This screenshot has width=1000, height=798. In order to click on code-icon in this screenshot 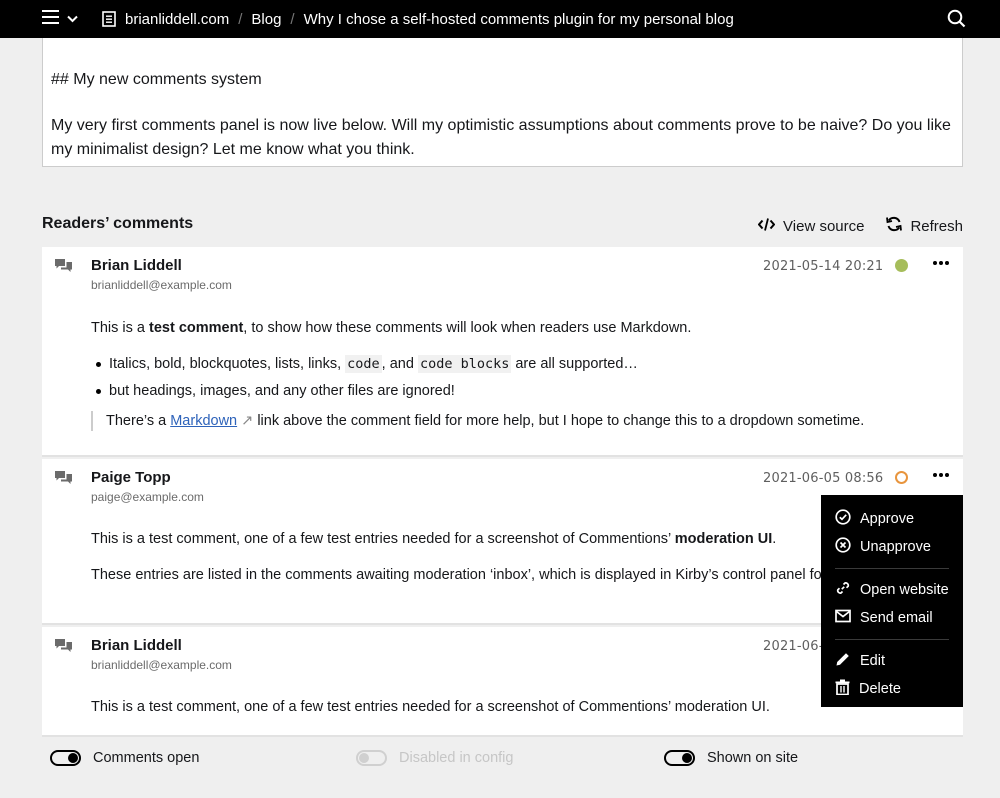, I will do `click(766, 226)`.